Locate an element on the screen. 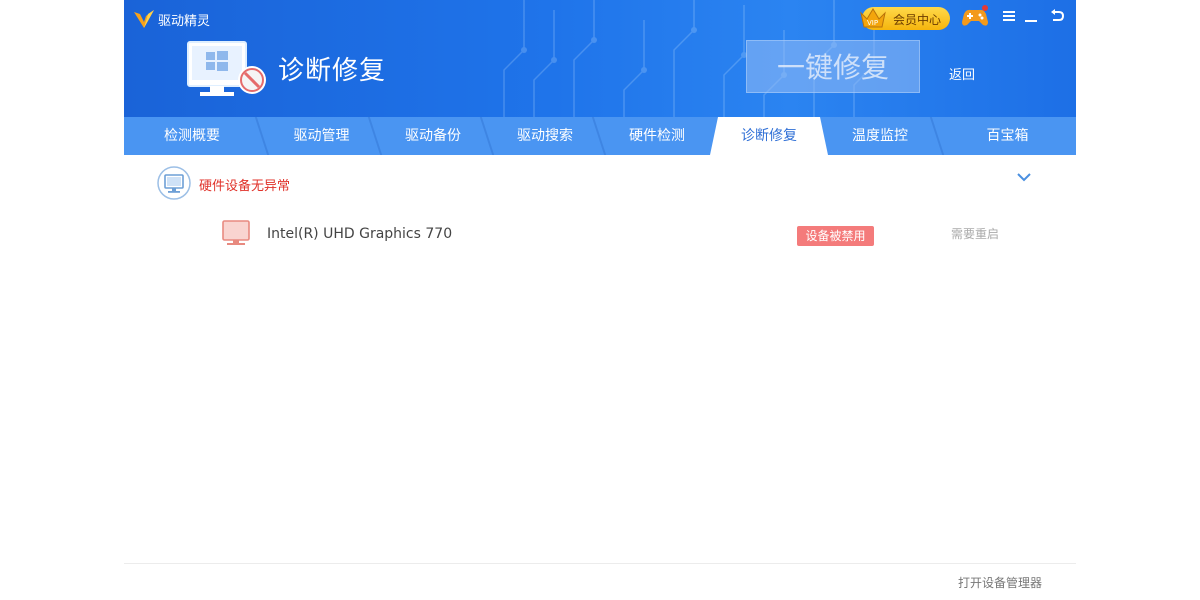 This screenshot has height=600, width=1200. tab-hardware-detect: 硬件检测 is located at coordinates (657, 136).